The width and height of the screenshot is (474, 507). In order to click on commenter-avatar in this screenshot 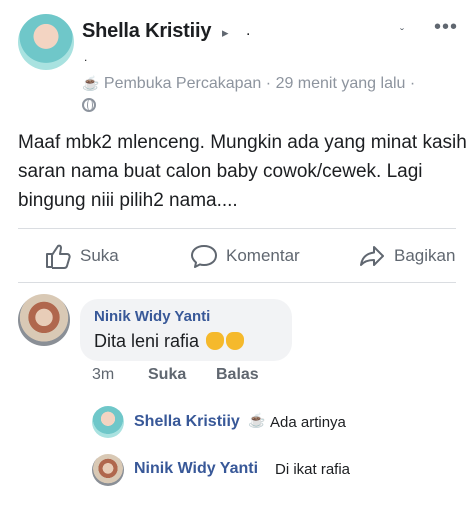, I will do `click(44, 320)`.